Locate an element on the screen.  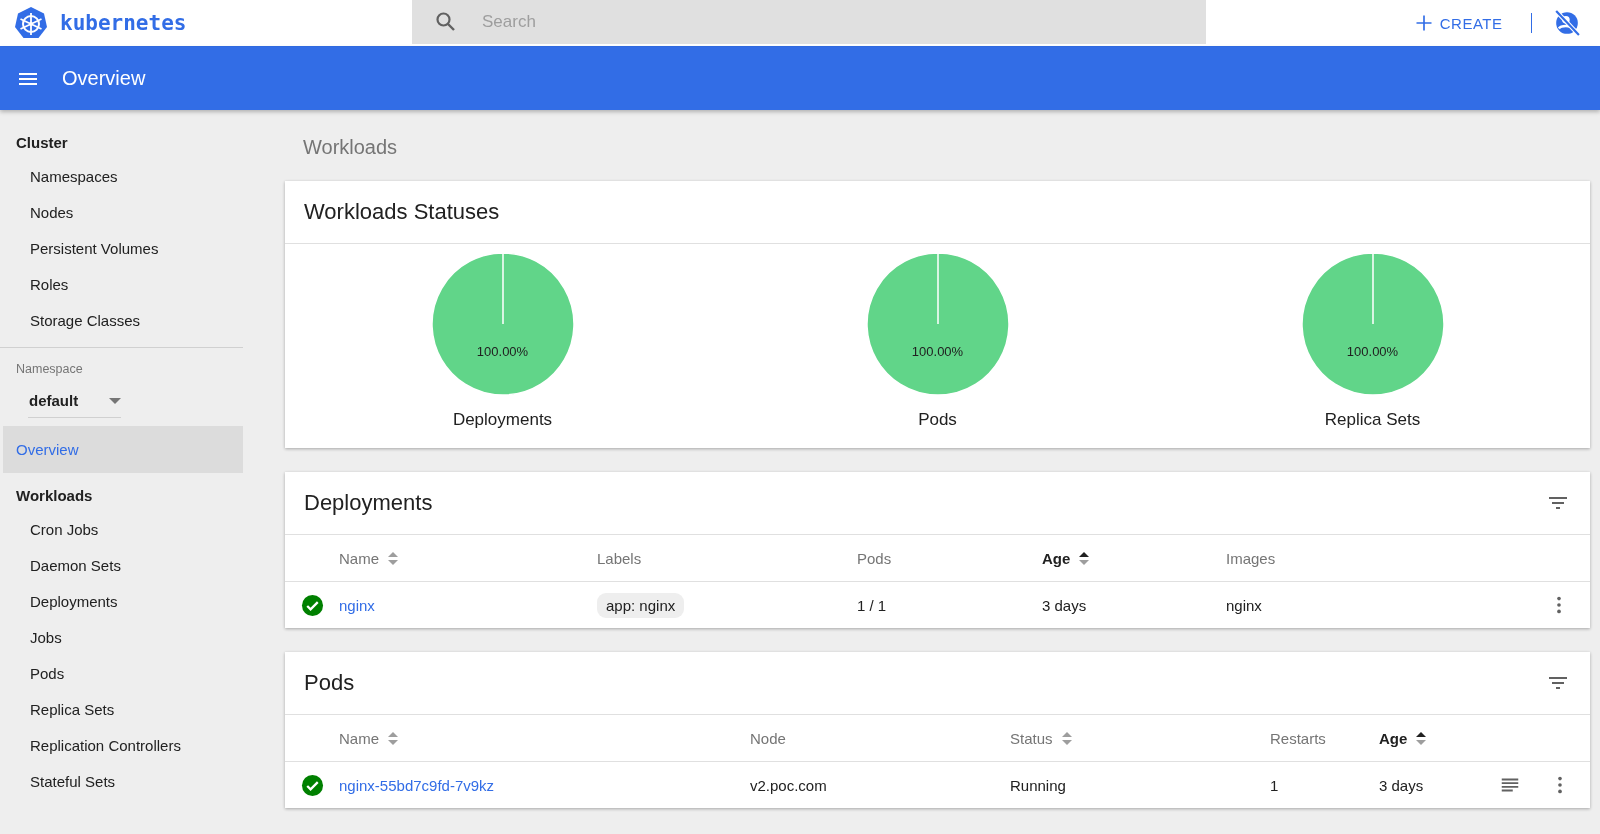
dropdown-caret-icon is located at coordinates (115, 400).